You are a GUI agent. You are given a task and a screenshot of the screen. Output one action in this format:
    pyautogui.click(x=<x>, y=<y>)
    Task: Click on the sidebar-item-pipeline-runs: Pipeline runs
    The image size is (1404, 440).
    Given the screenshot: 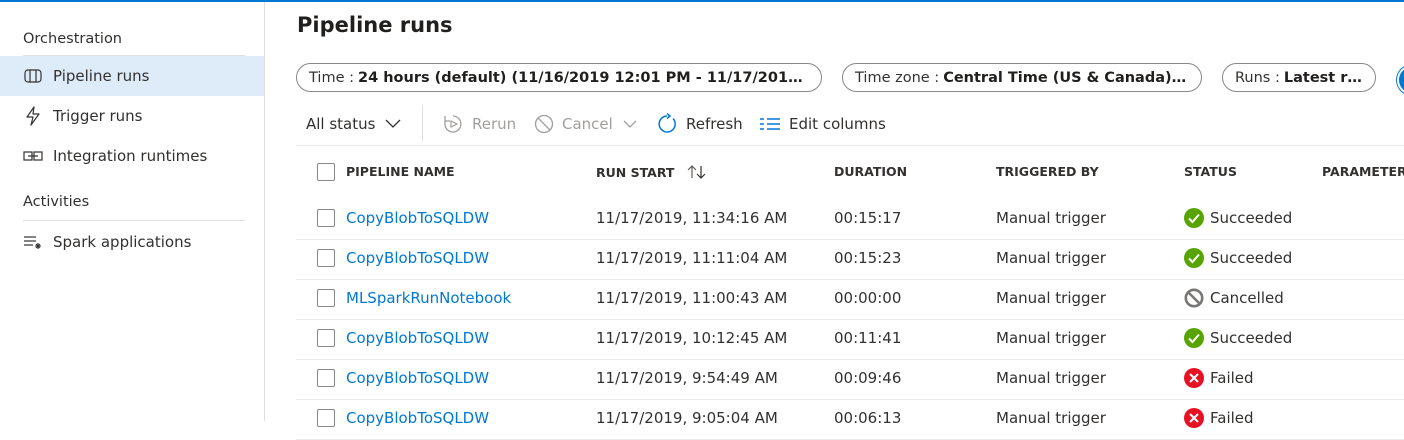 What is the action you would take?
    pyautogui.click(x=132, y=76)
    